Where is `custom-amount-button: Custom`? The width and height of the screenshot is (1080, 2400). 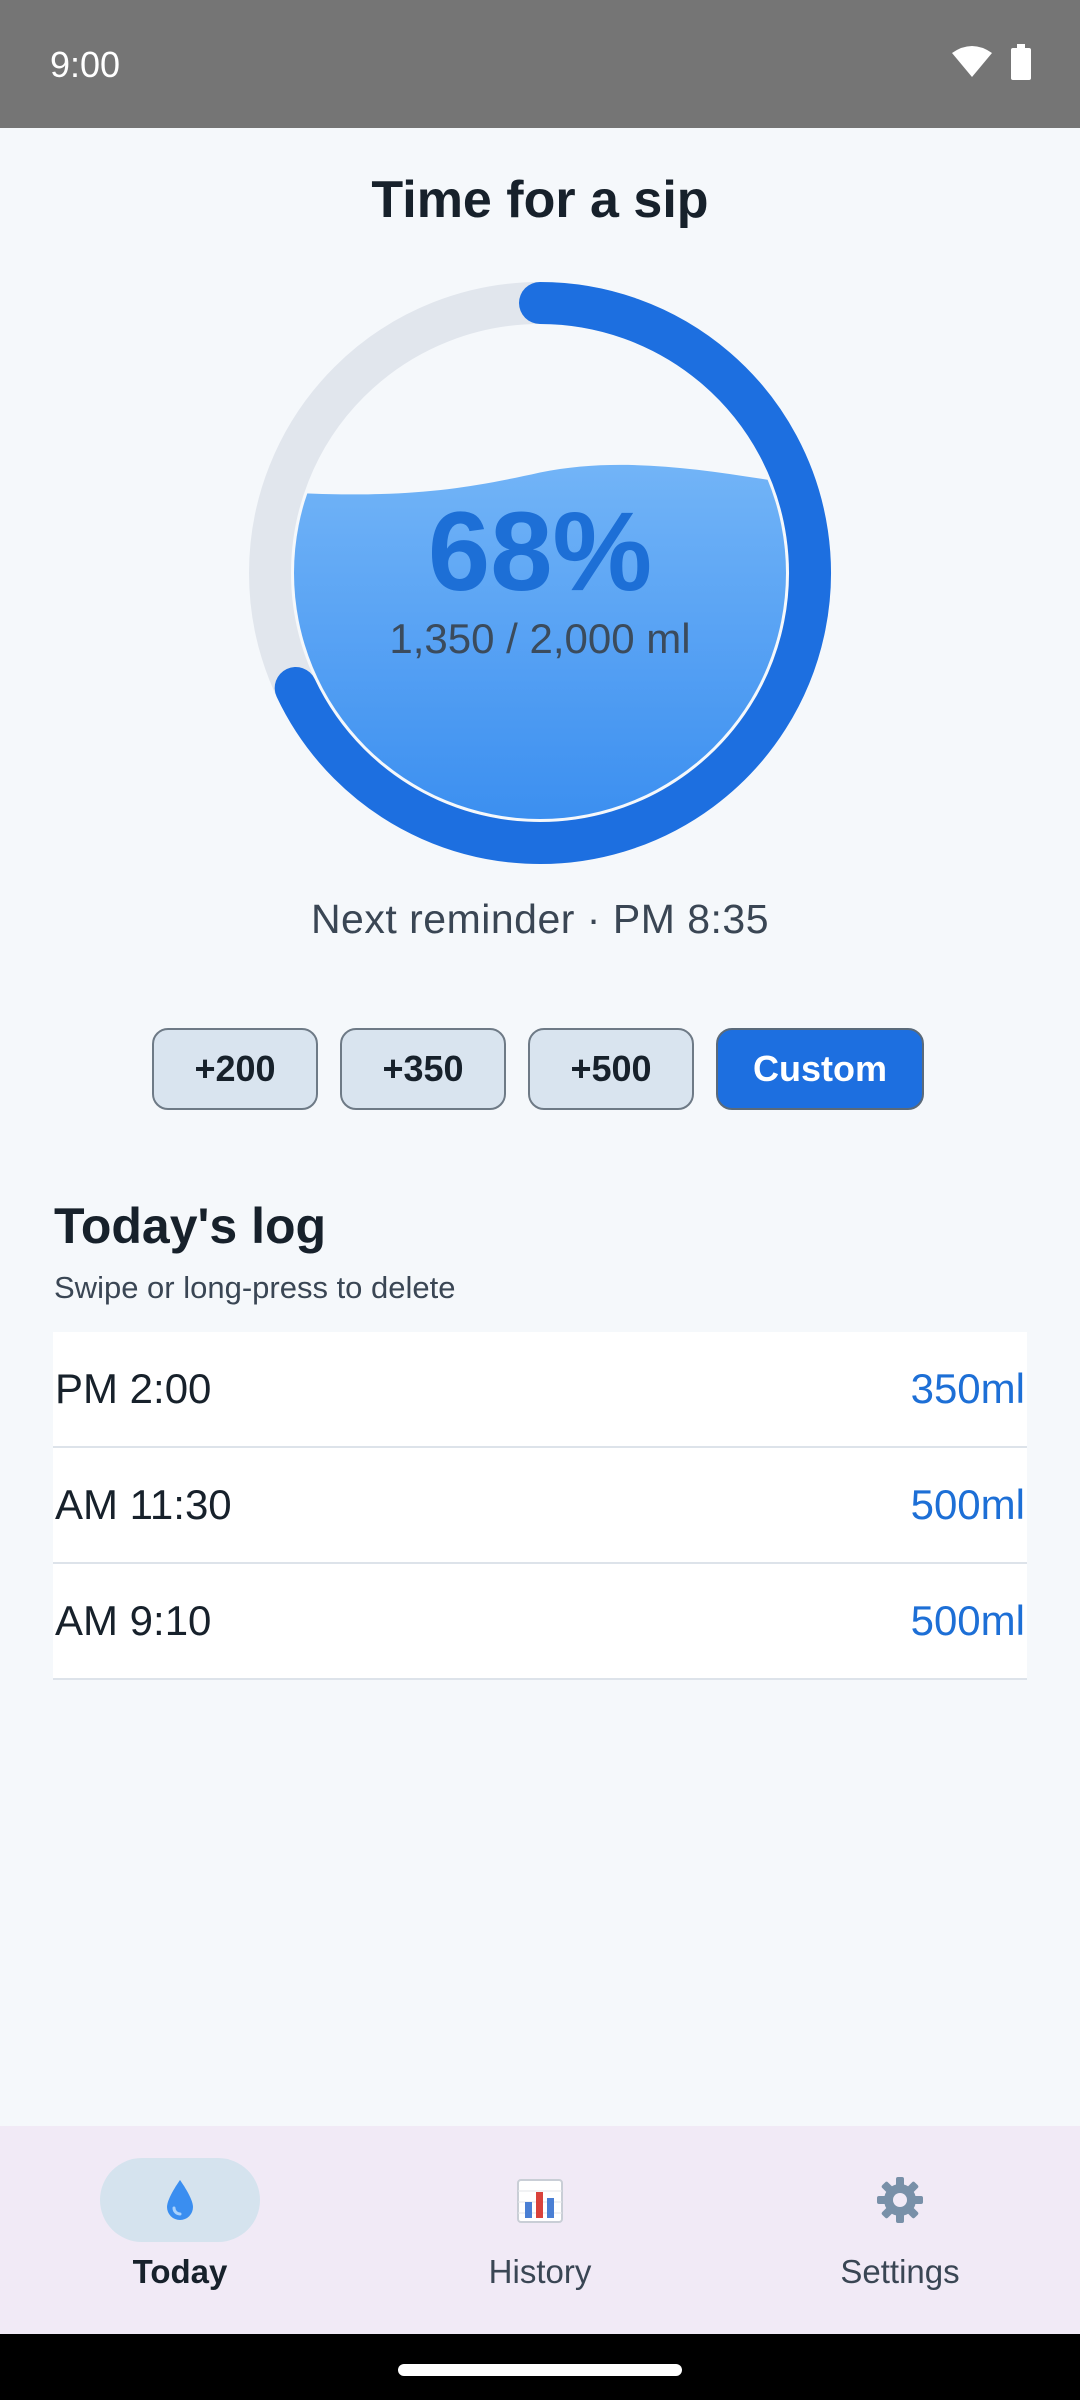 custom-amount-button: Custom is located at coordinates (820, 1069).